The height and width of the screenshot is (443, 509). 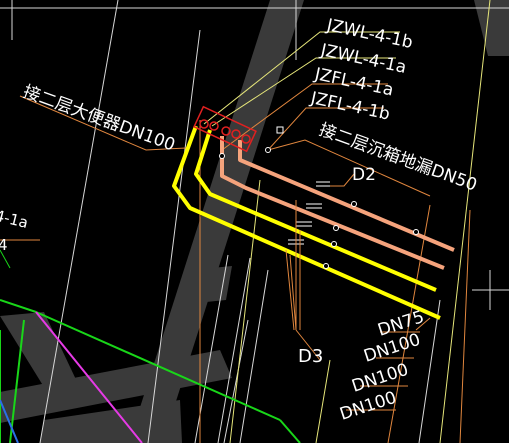 What do you see at coordinates (98, 119) in the screenshot?
I see `note-toilet-connection: 接二层大便器DN100` at bounding box center [98, 119].